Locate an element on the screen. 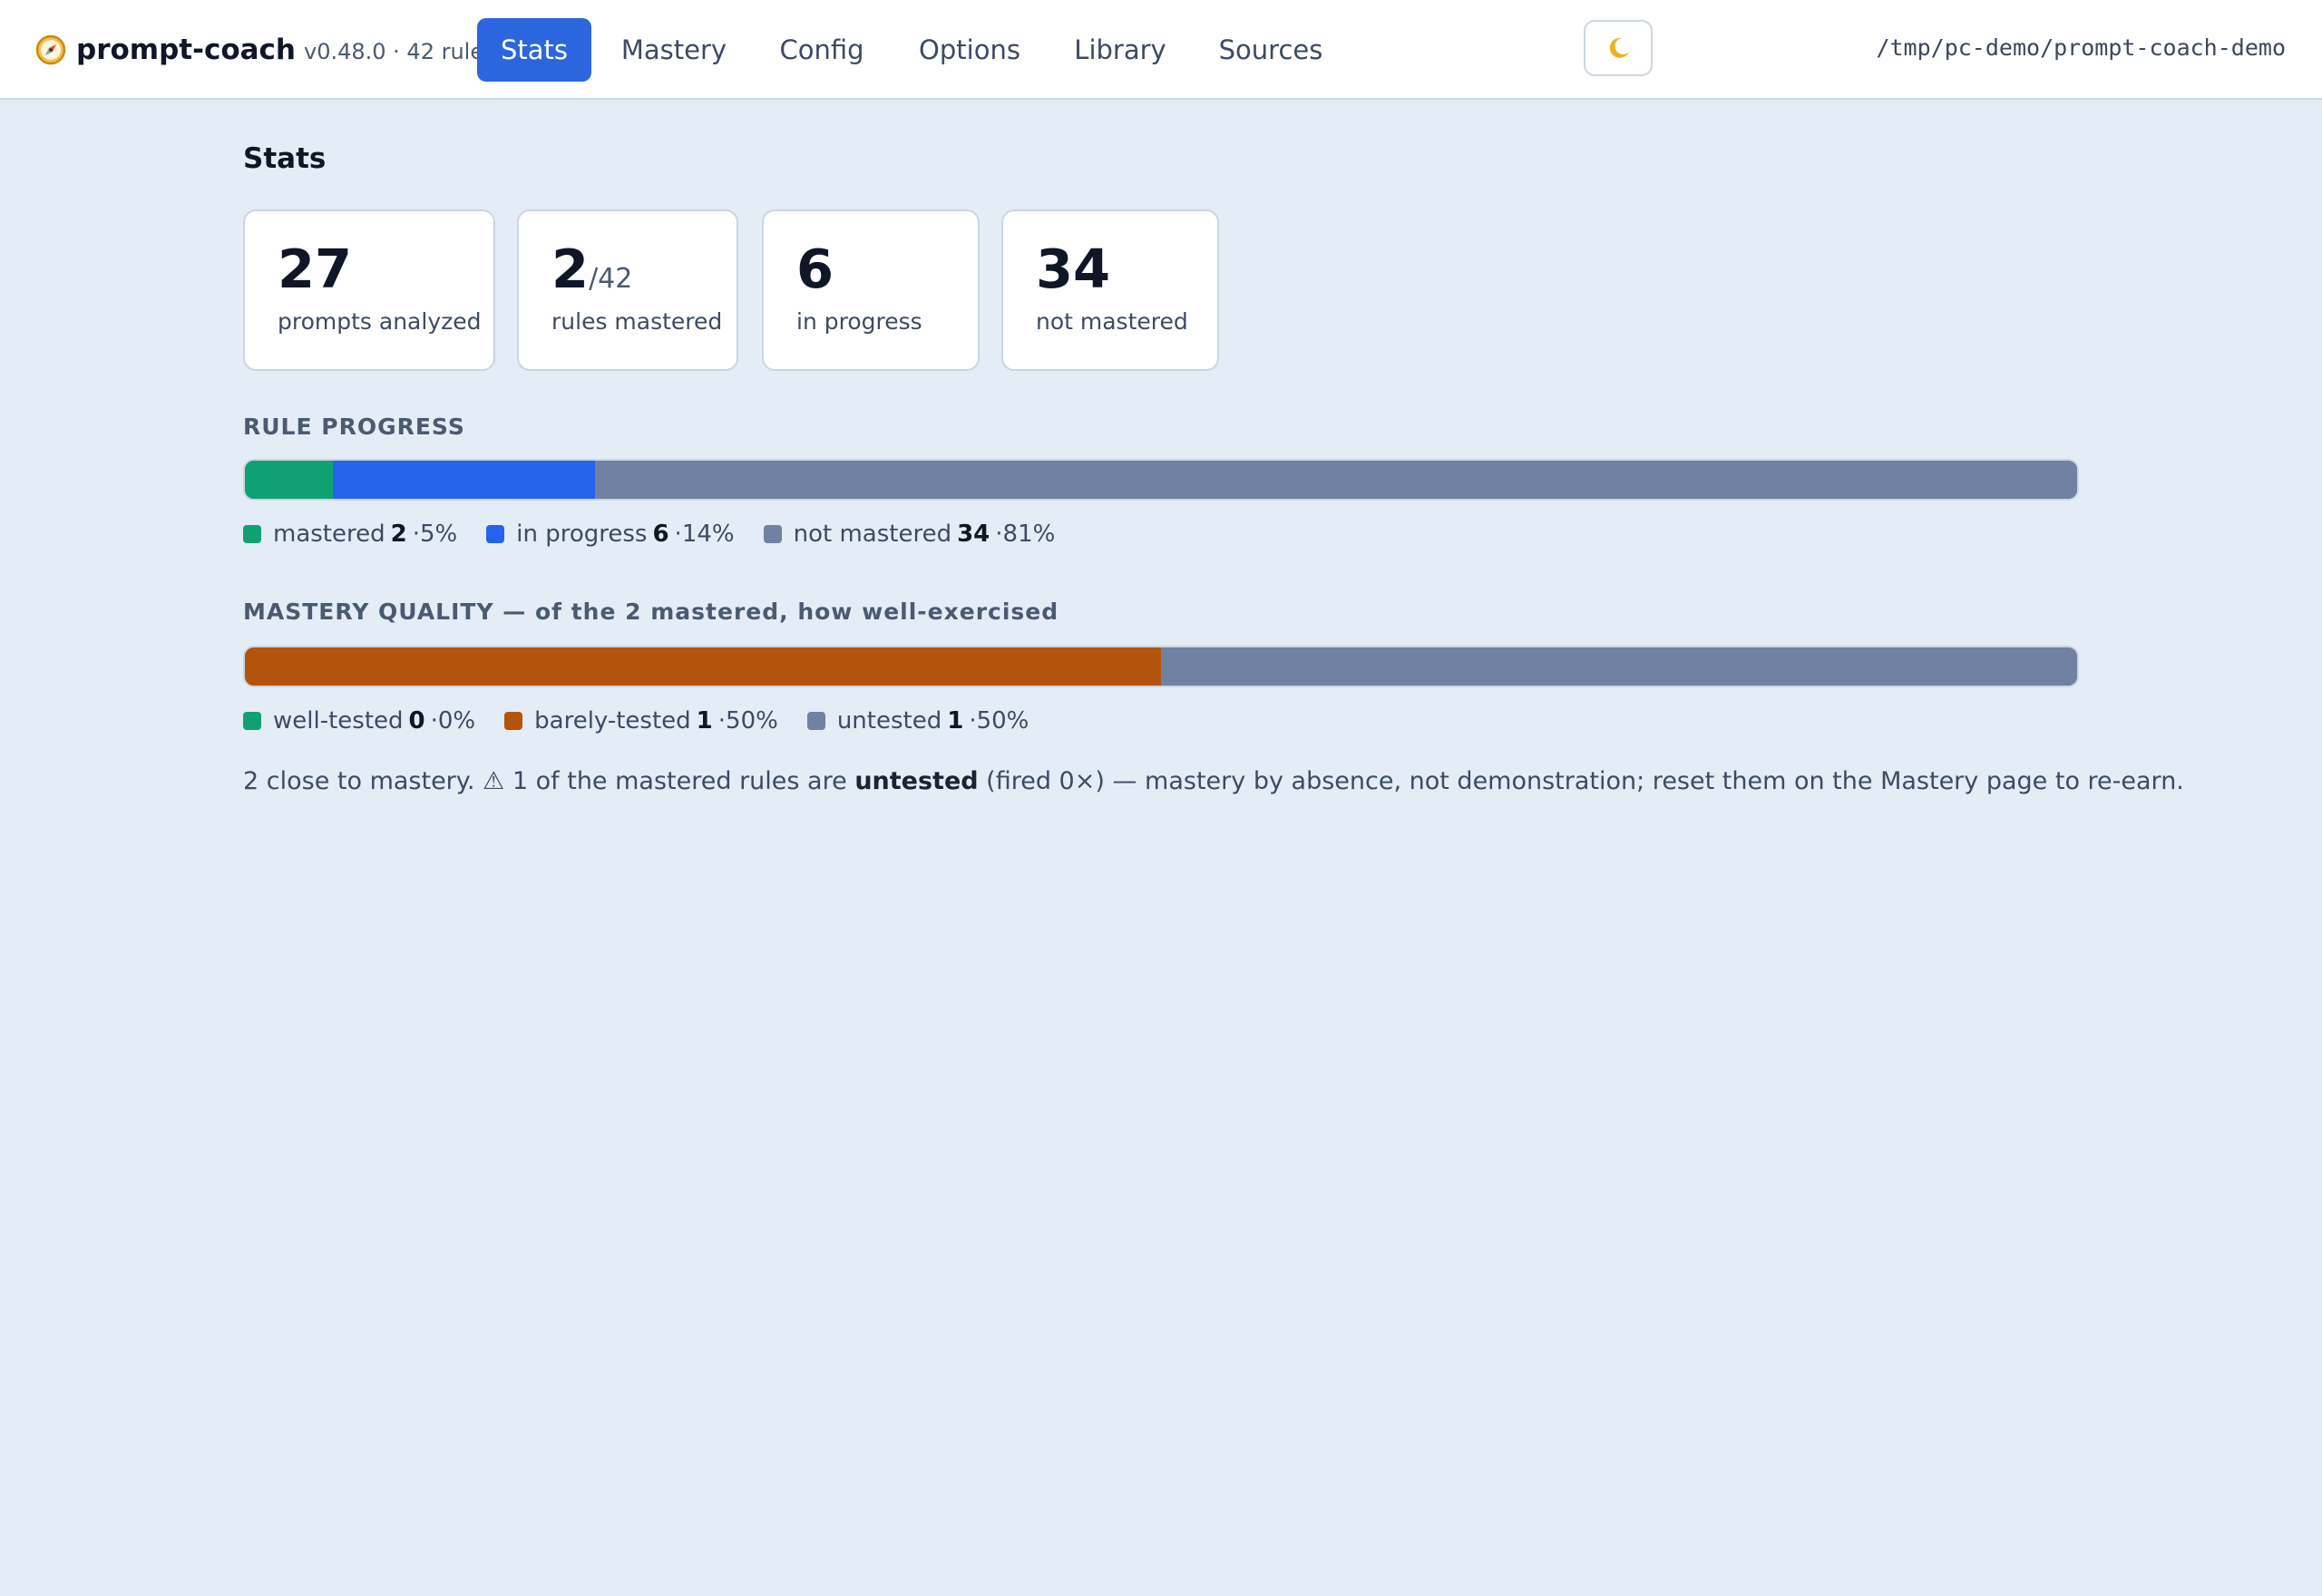  legend-item-in-progress: in progress 6 · 14% is located at coordinates (611, 534).